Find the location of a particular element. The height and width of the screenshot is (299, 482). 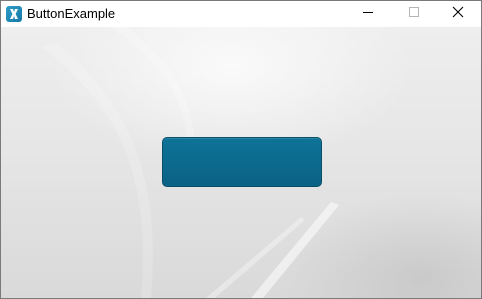

xamarin-x-icon is located at coordinates (14, 14).